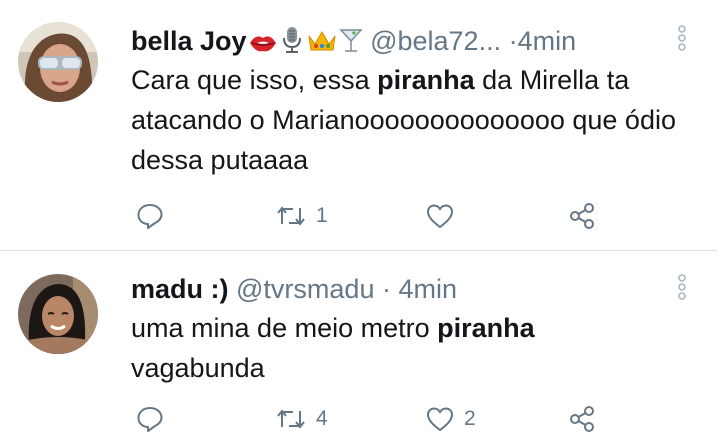 The width and height of the screenshot is (717, 448). I want to click on crown-icon, so click(322, 45).